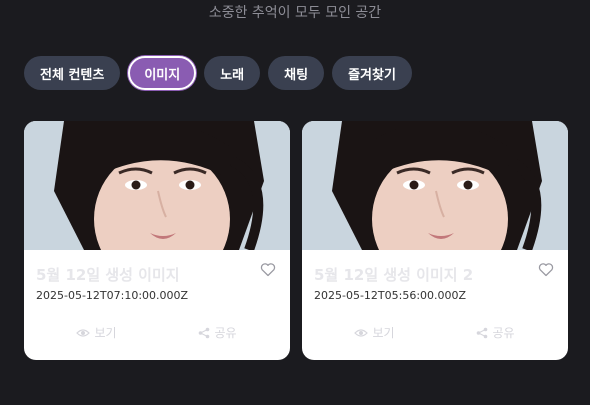 The height and width of the screenshot is (405, 590). I want to click on card-title: 5월 12일 생성 이미지 2, so click(394, 275).